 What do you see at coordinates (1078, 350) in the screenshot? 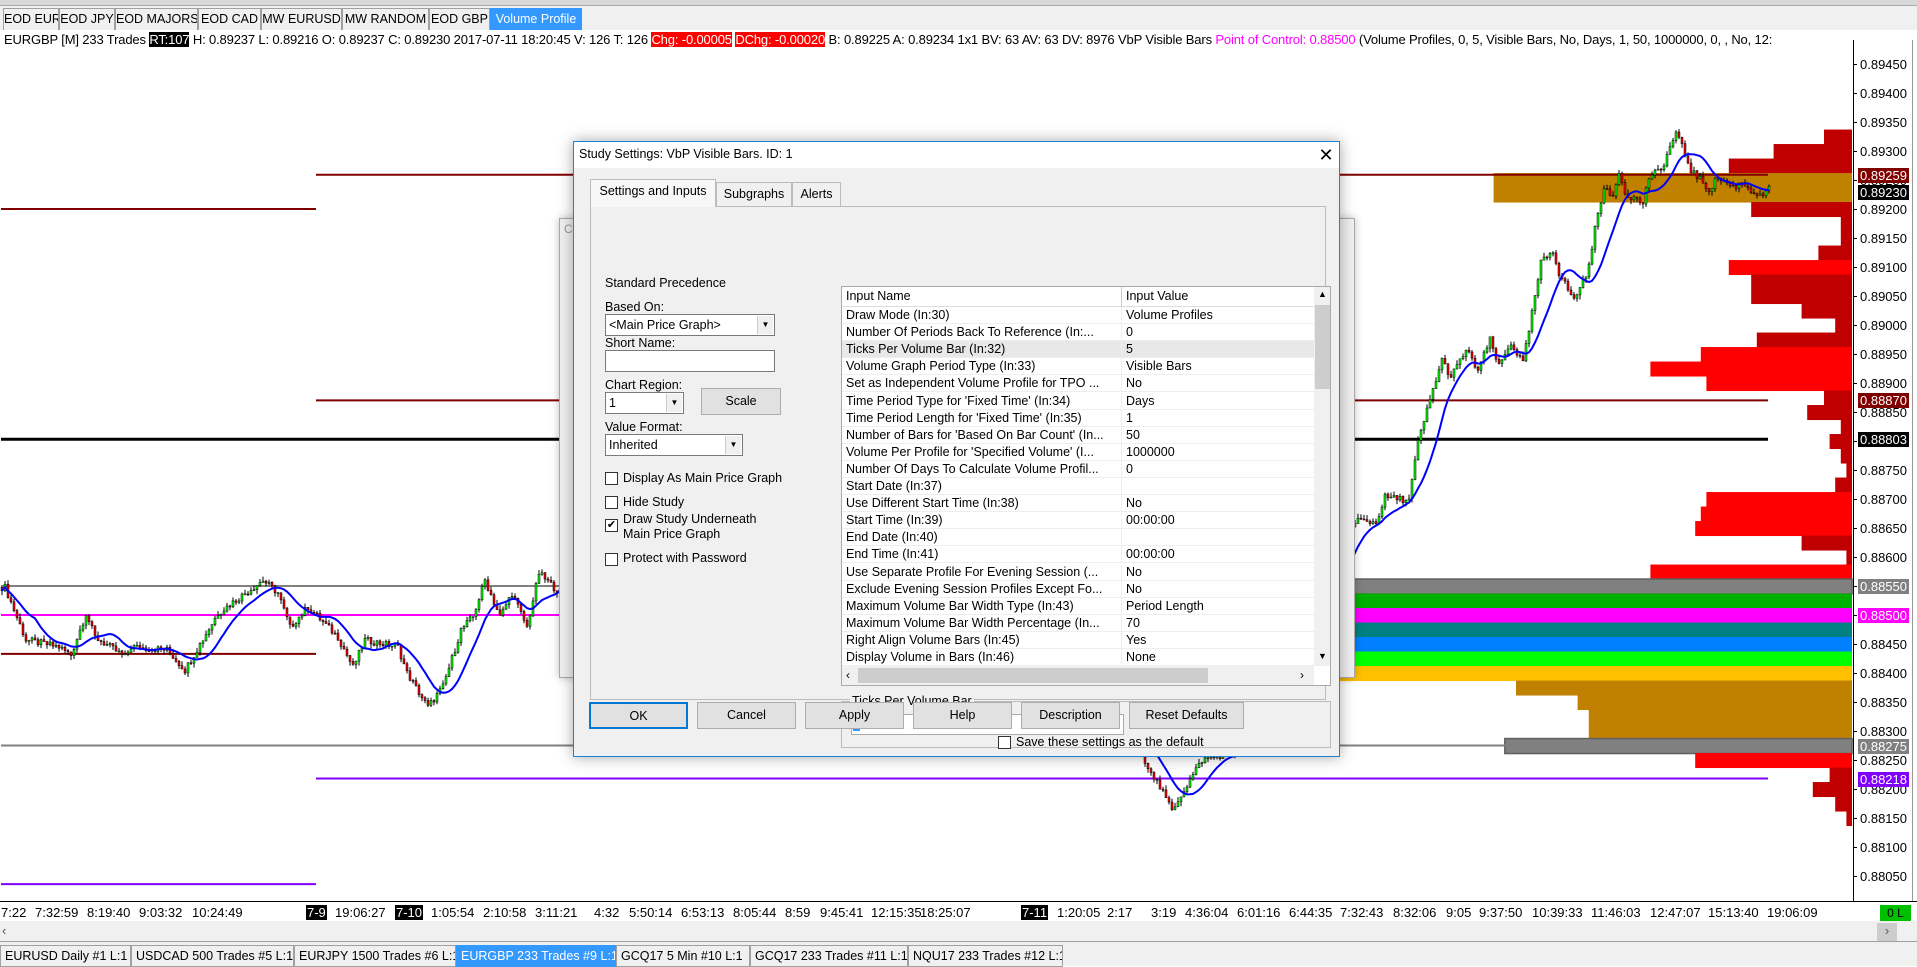
I see `input-row: Ticks Per Volume Bar (In:32) 5` at bounding box center [1078, 350].